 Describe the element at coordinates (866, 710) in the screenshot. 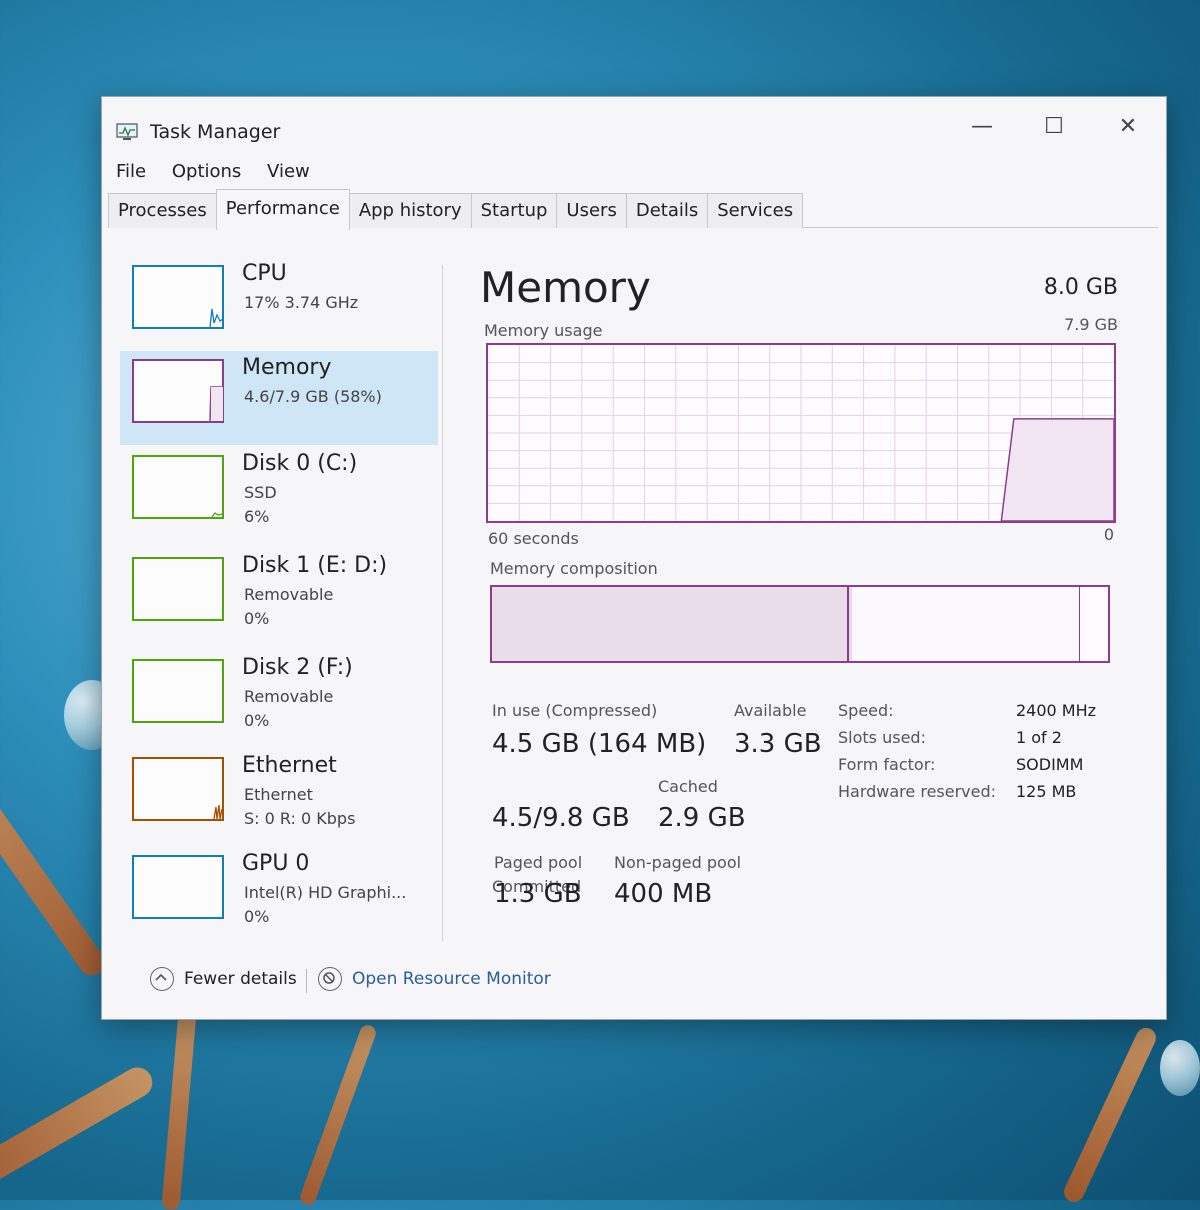

I see `speed-label: Speed:` at that location.